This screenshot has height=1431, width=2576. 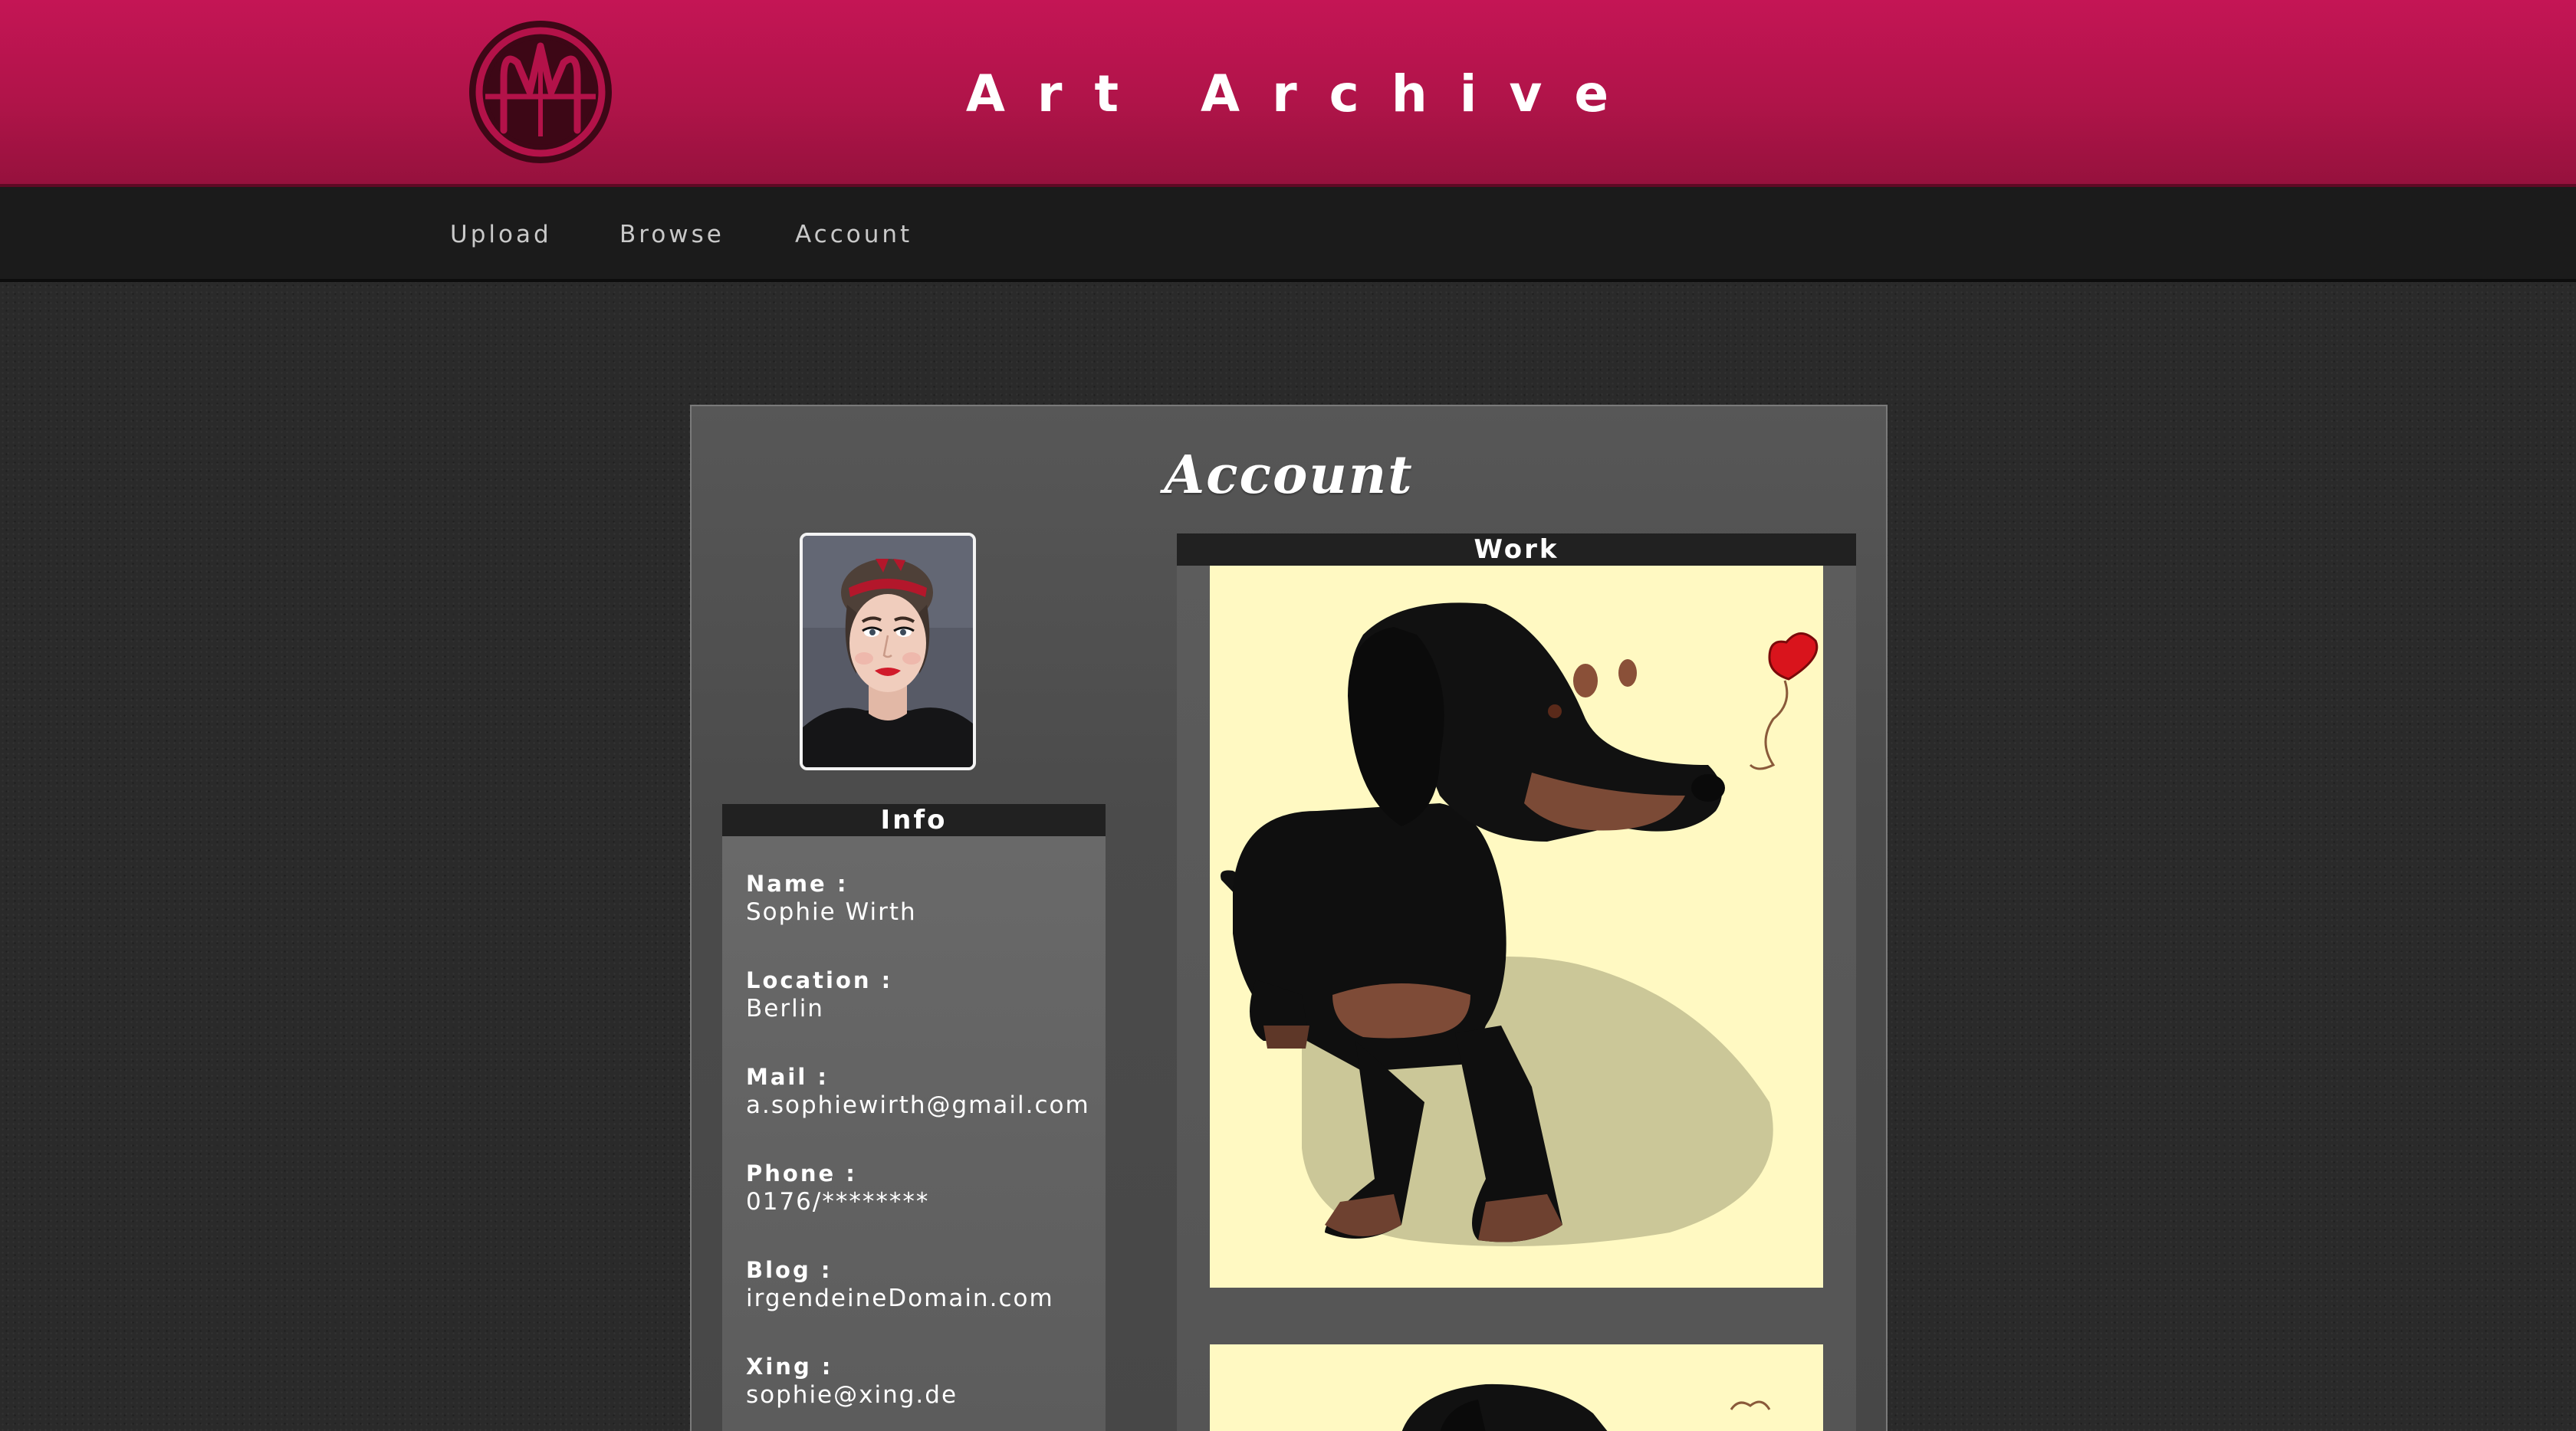 I want to click on info-item-xing: Xing : sophie@xing.de, so click(x=926, y=1381).